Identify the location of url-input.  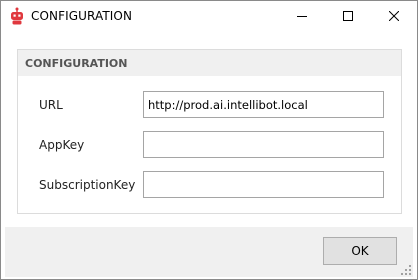
(263, 104).